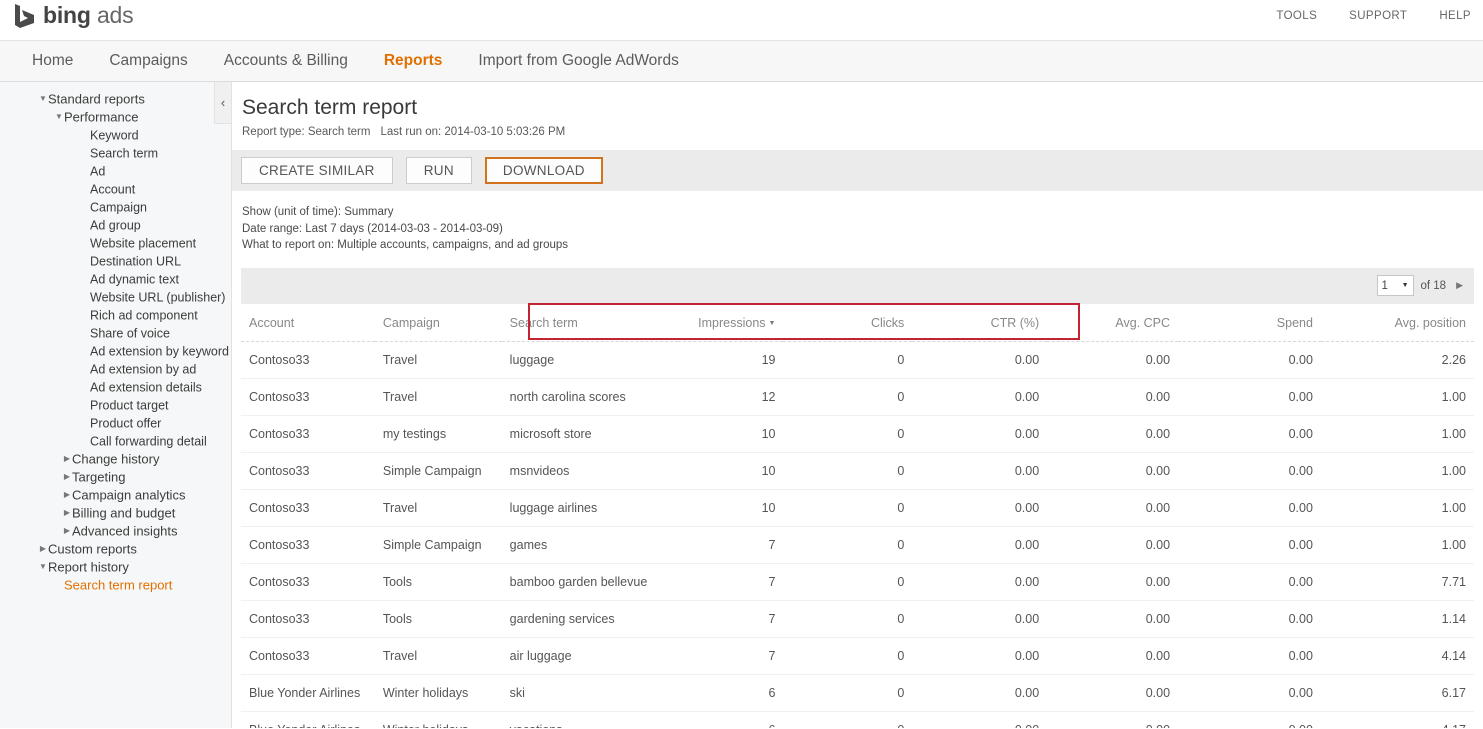 The width and height of the screenshot is (1483, 729). I want to click on sidebar-item-advanced-insights: ▶ Advanced insights, so click(115, 531).